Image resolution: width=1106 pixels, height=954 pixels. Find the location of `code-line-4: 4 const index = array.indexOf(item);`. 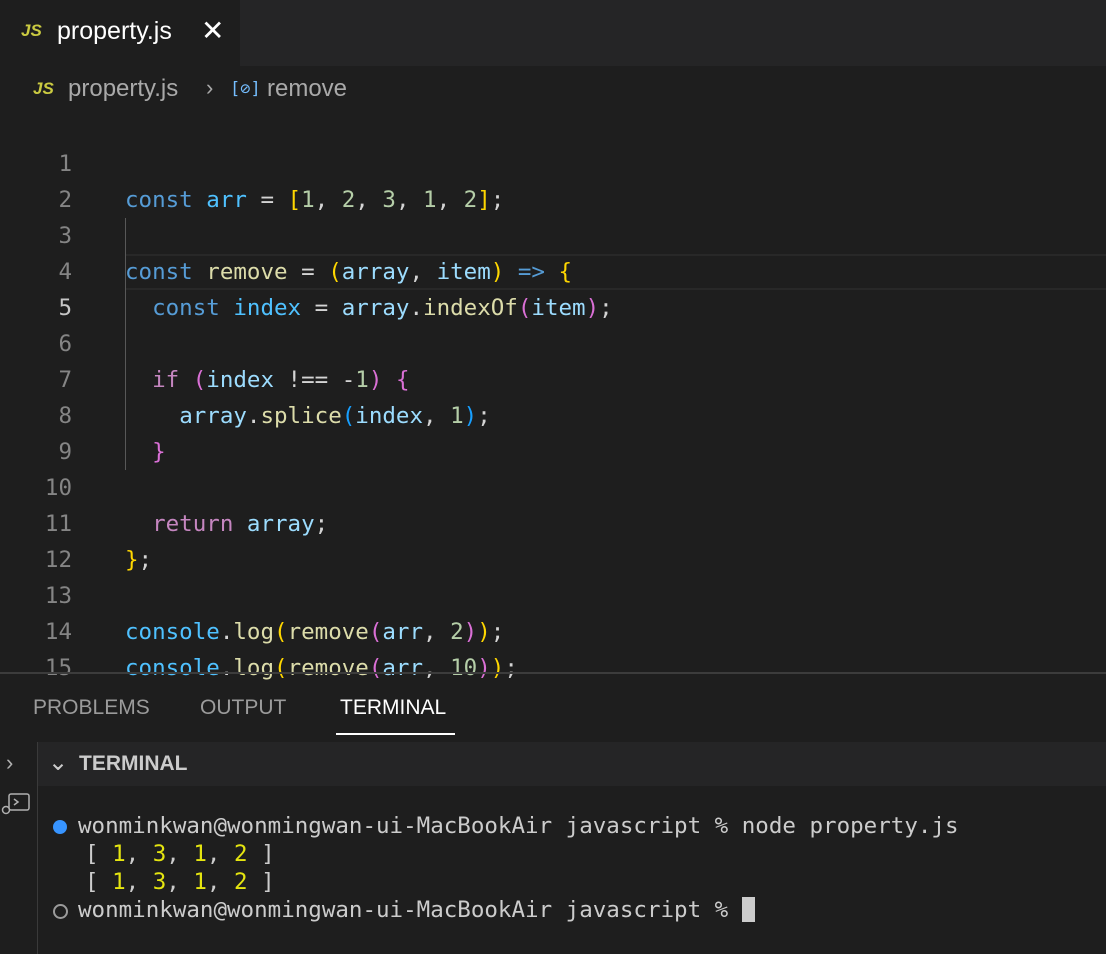

code-line-4: 4 const index = array.indexOf(item); is located at coordinates (553, 269).